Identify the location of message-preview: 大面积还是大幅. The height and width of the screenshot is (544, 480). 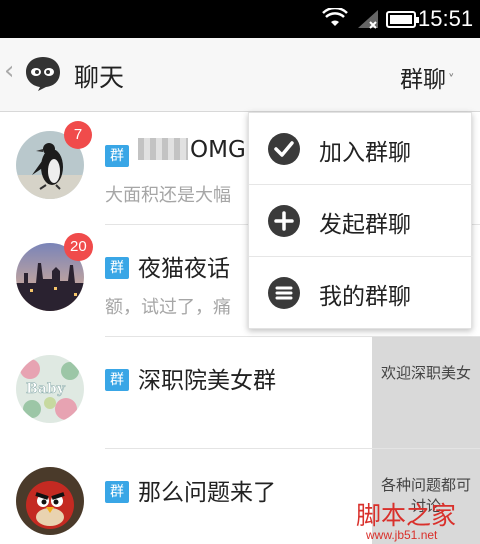
(168, 195).